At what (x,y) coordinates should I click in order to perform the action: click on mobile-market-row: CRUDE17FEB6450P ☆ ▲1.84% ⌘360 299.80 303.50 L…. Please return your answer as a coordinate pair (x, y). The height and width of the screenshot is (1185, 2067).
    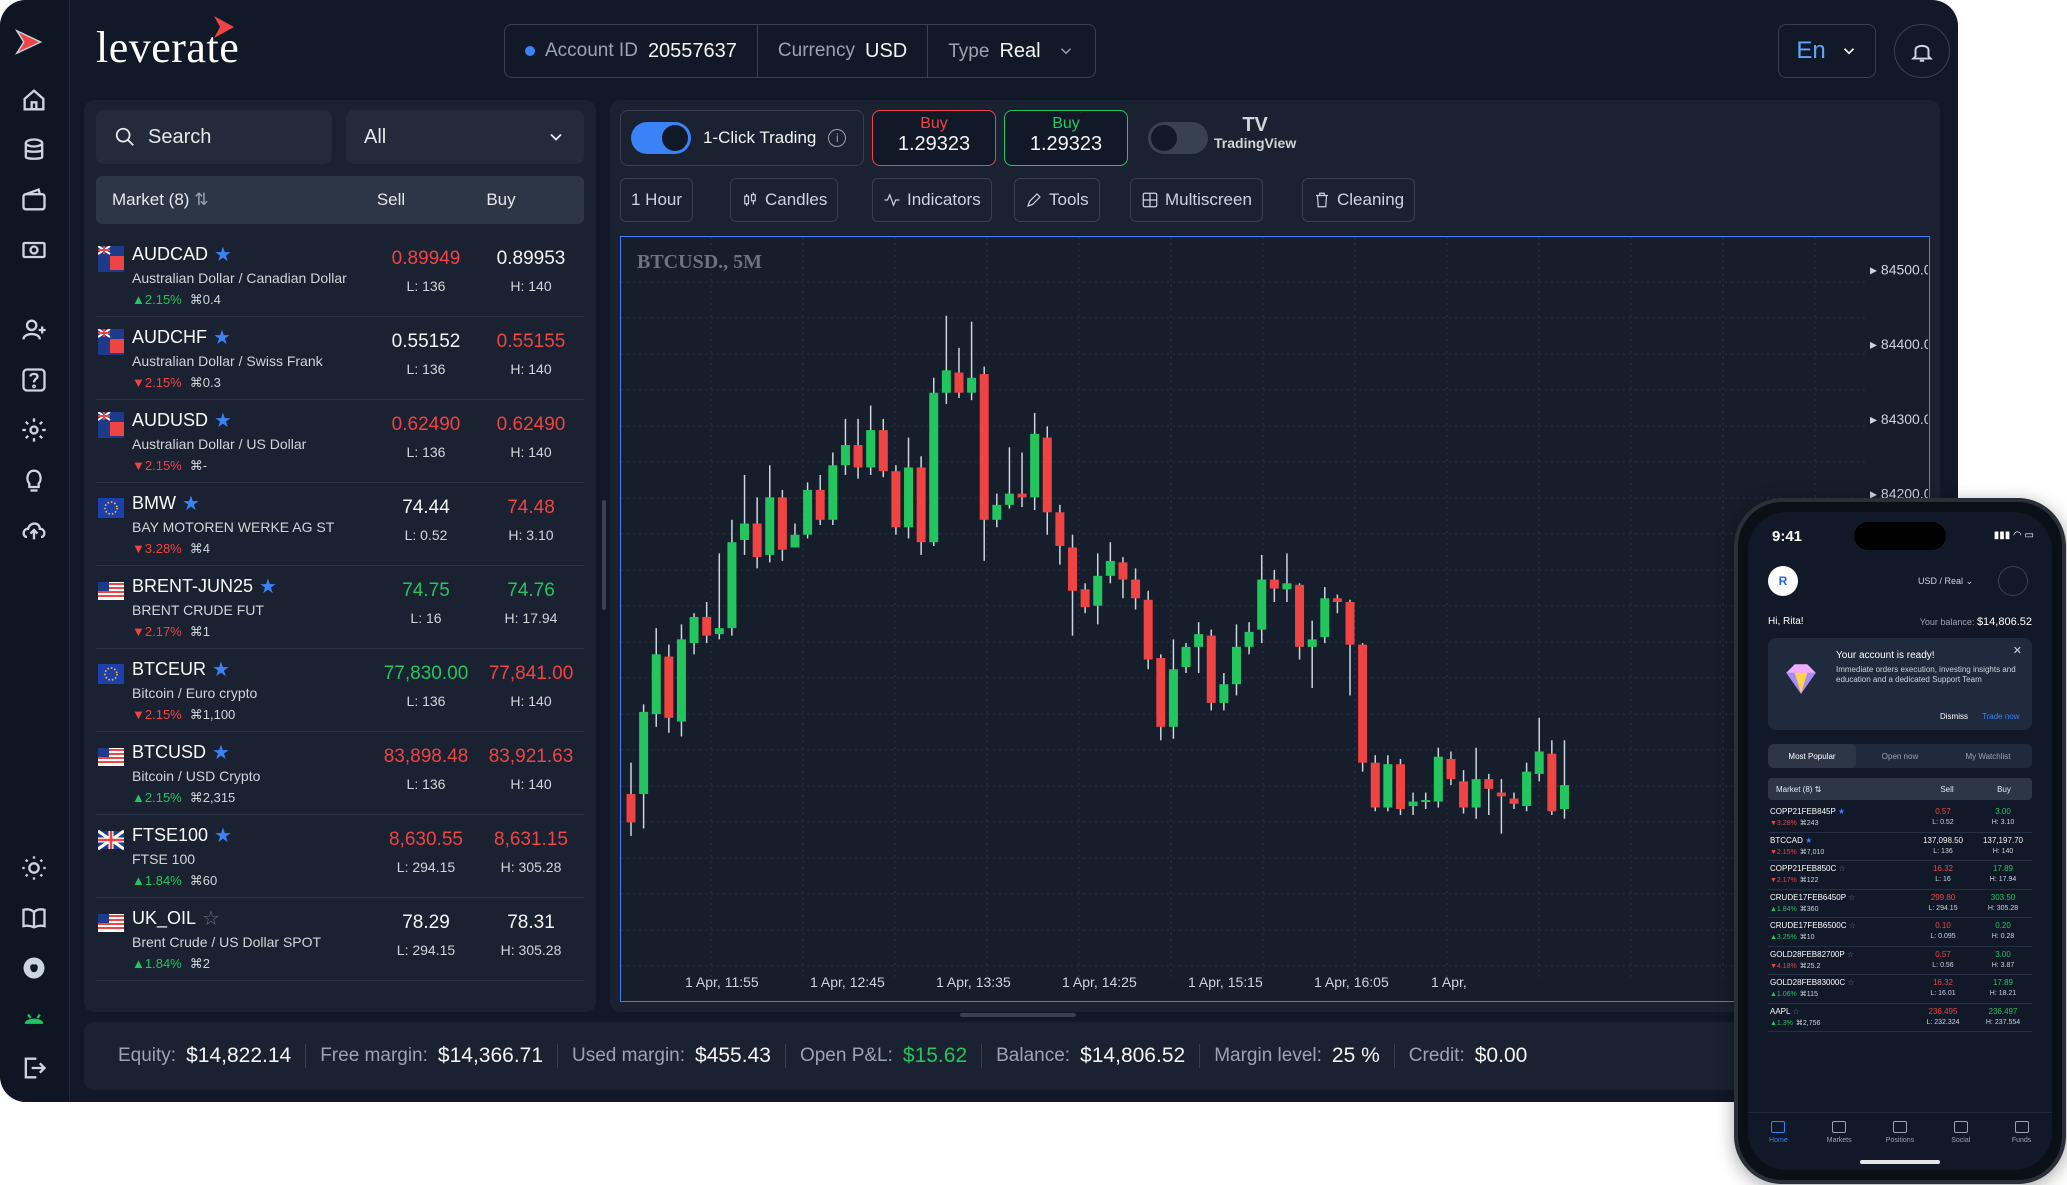
    Looking at the image, I should click on (1900, 904).